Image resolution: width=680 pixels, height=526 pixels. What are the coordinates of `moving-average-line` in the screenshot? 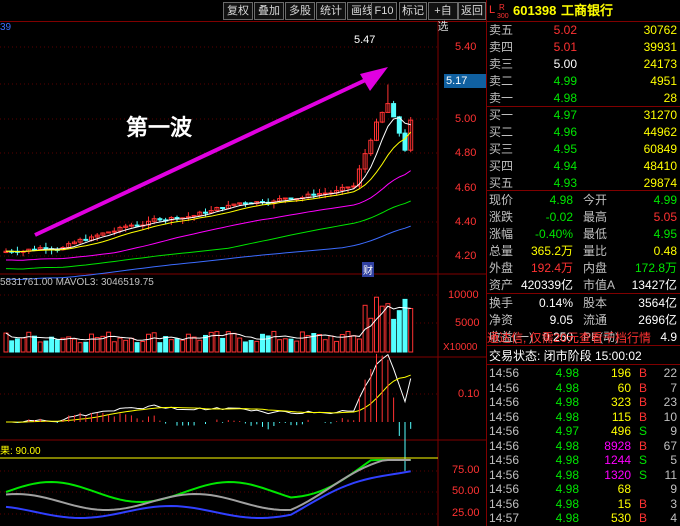 It's located at (208, 192).